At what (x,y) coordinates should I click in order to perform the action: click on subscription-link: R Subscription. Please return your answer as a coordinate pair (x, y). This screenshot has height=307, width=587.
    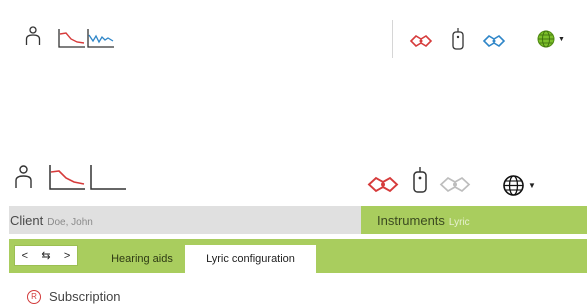
    Looking at the image, I should click on (74, 296).